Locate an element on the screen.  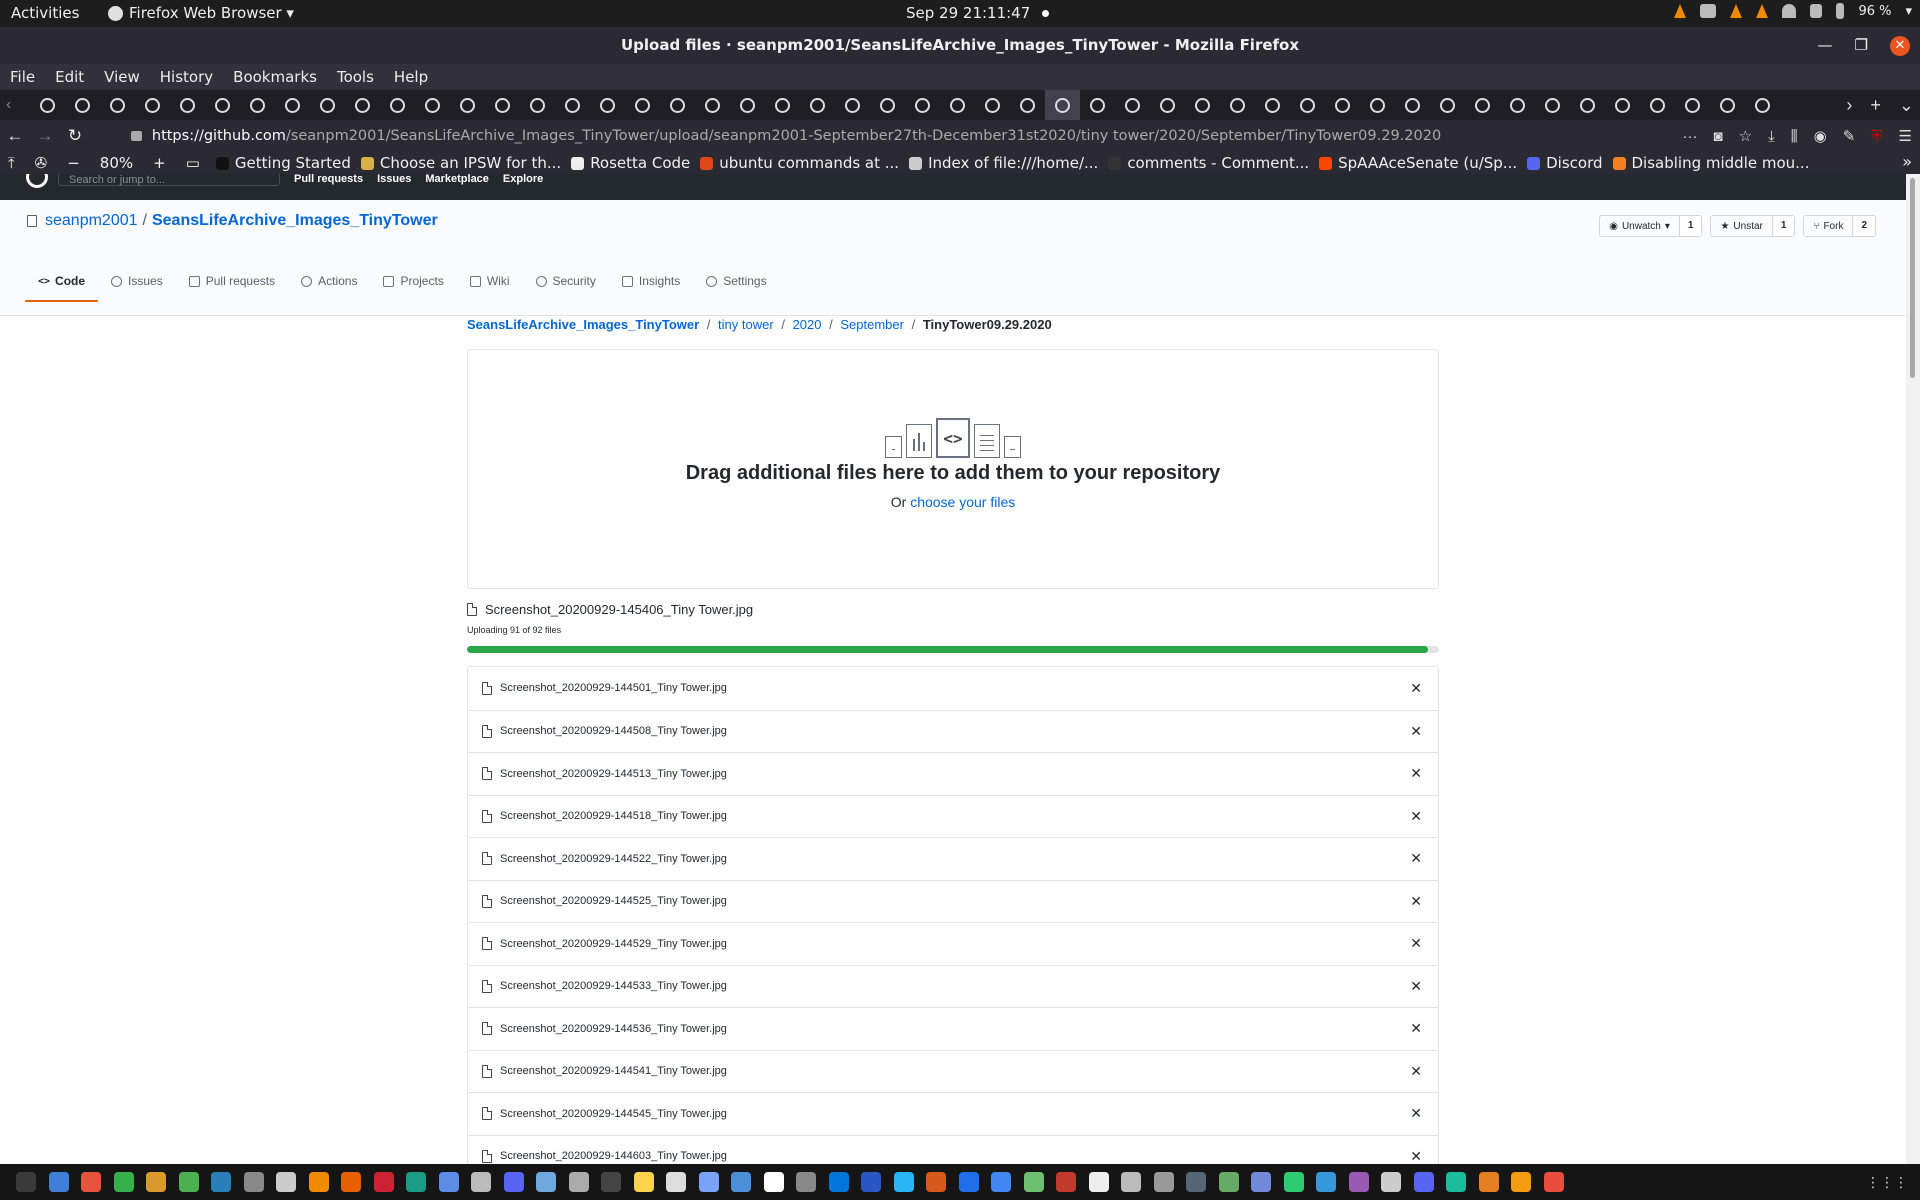
repo-owner-link: seanpm2001 is located at coordinates (91, 221).